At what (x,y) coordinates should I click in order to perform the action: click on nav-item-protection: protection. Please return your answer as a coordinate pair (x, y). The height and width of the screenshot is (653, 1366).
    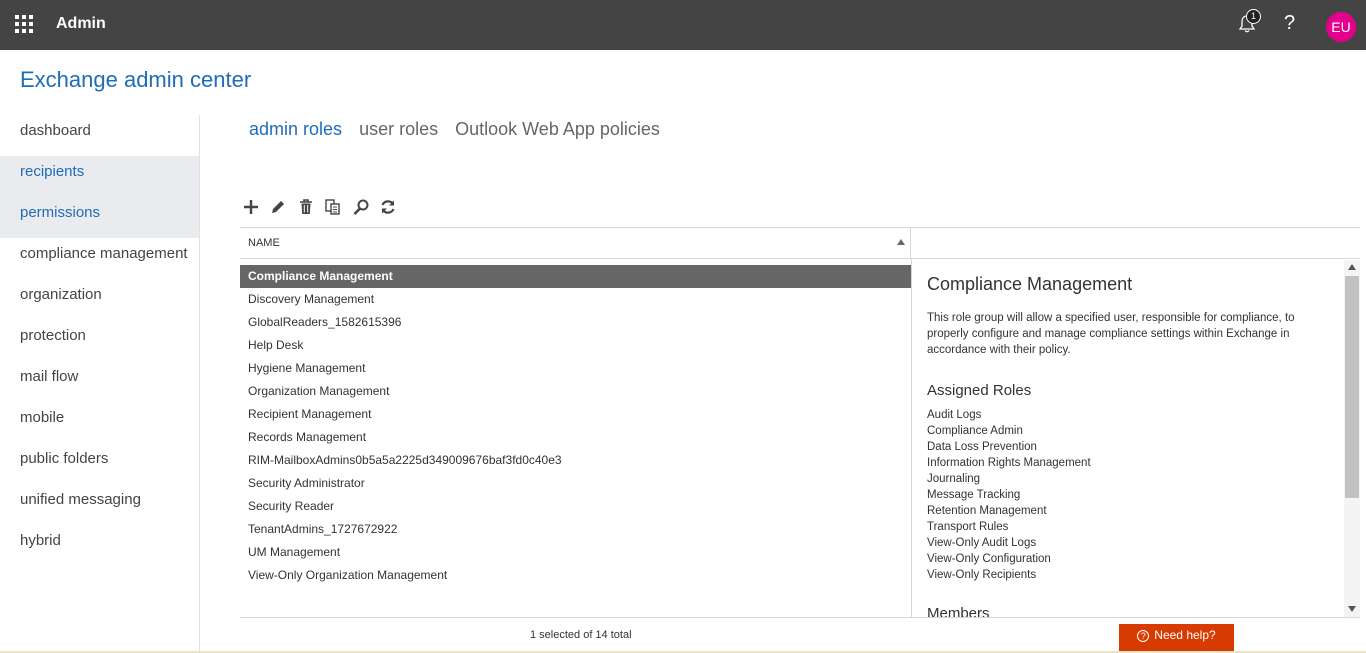
    Looking at the image, I should click on (99, 340).